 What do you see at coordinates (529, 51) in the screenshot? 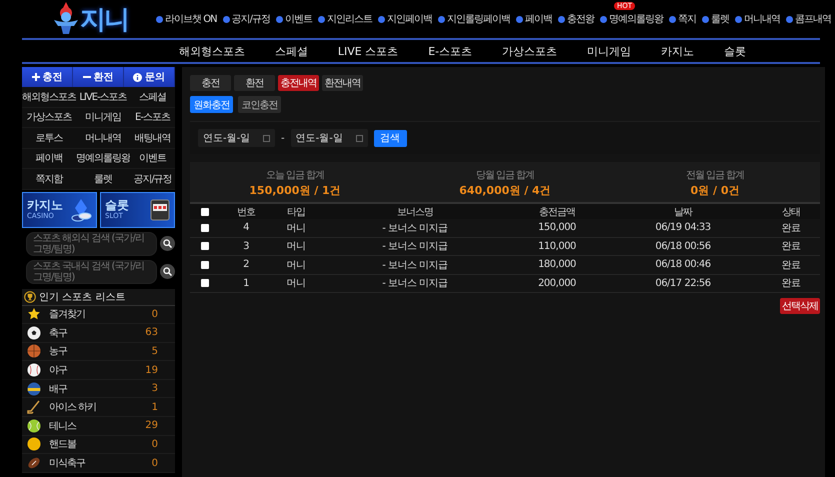
I see `main-nav-link: 가상스포츠` at bounding box center [529, 51].